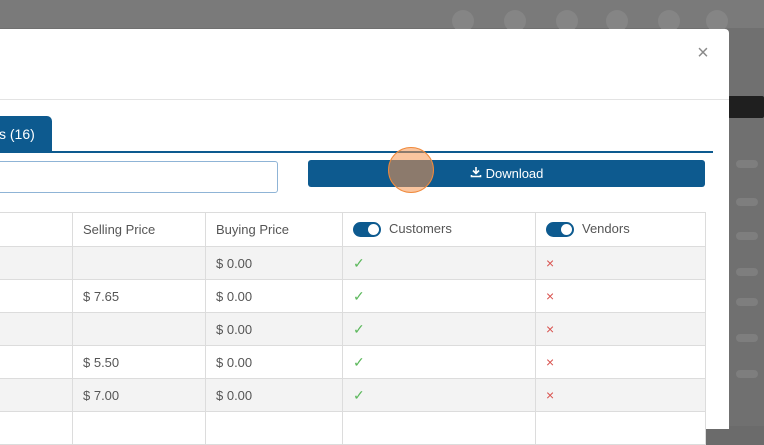 The width and height of the screenshot is (764, 445). I want to click on tab-active: s (16), so click(26, 134).